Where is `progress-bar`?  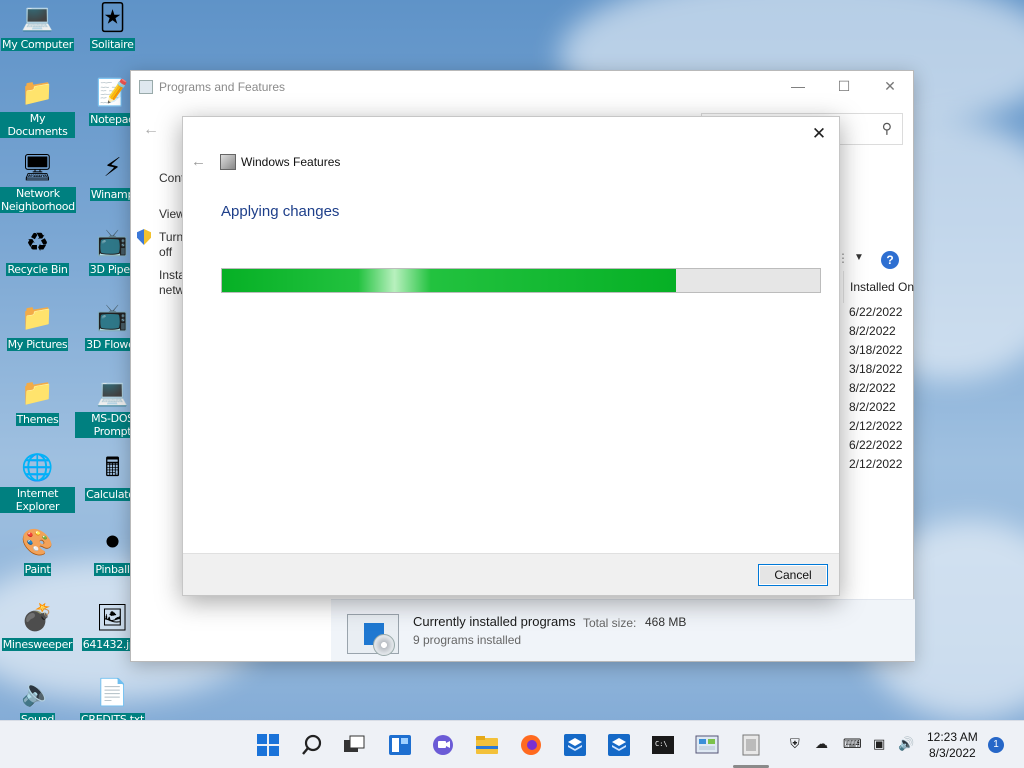
progress-bar is located at coordinates (521, 280).